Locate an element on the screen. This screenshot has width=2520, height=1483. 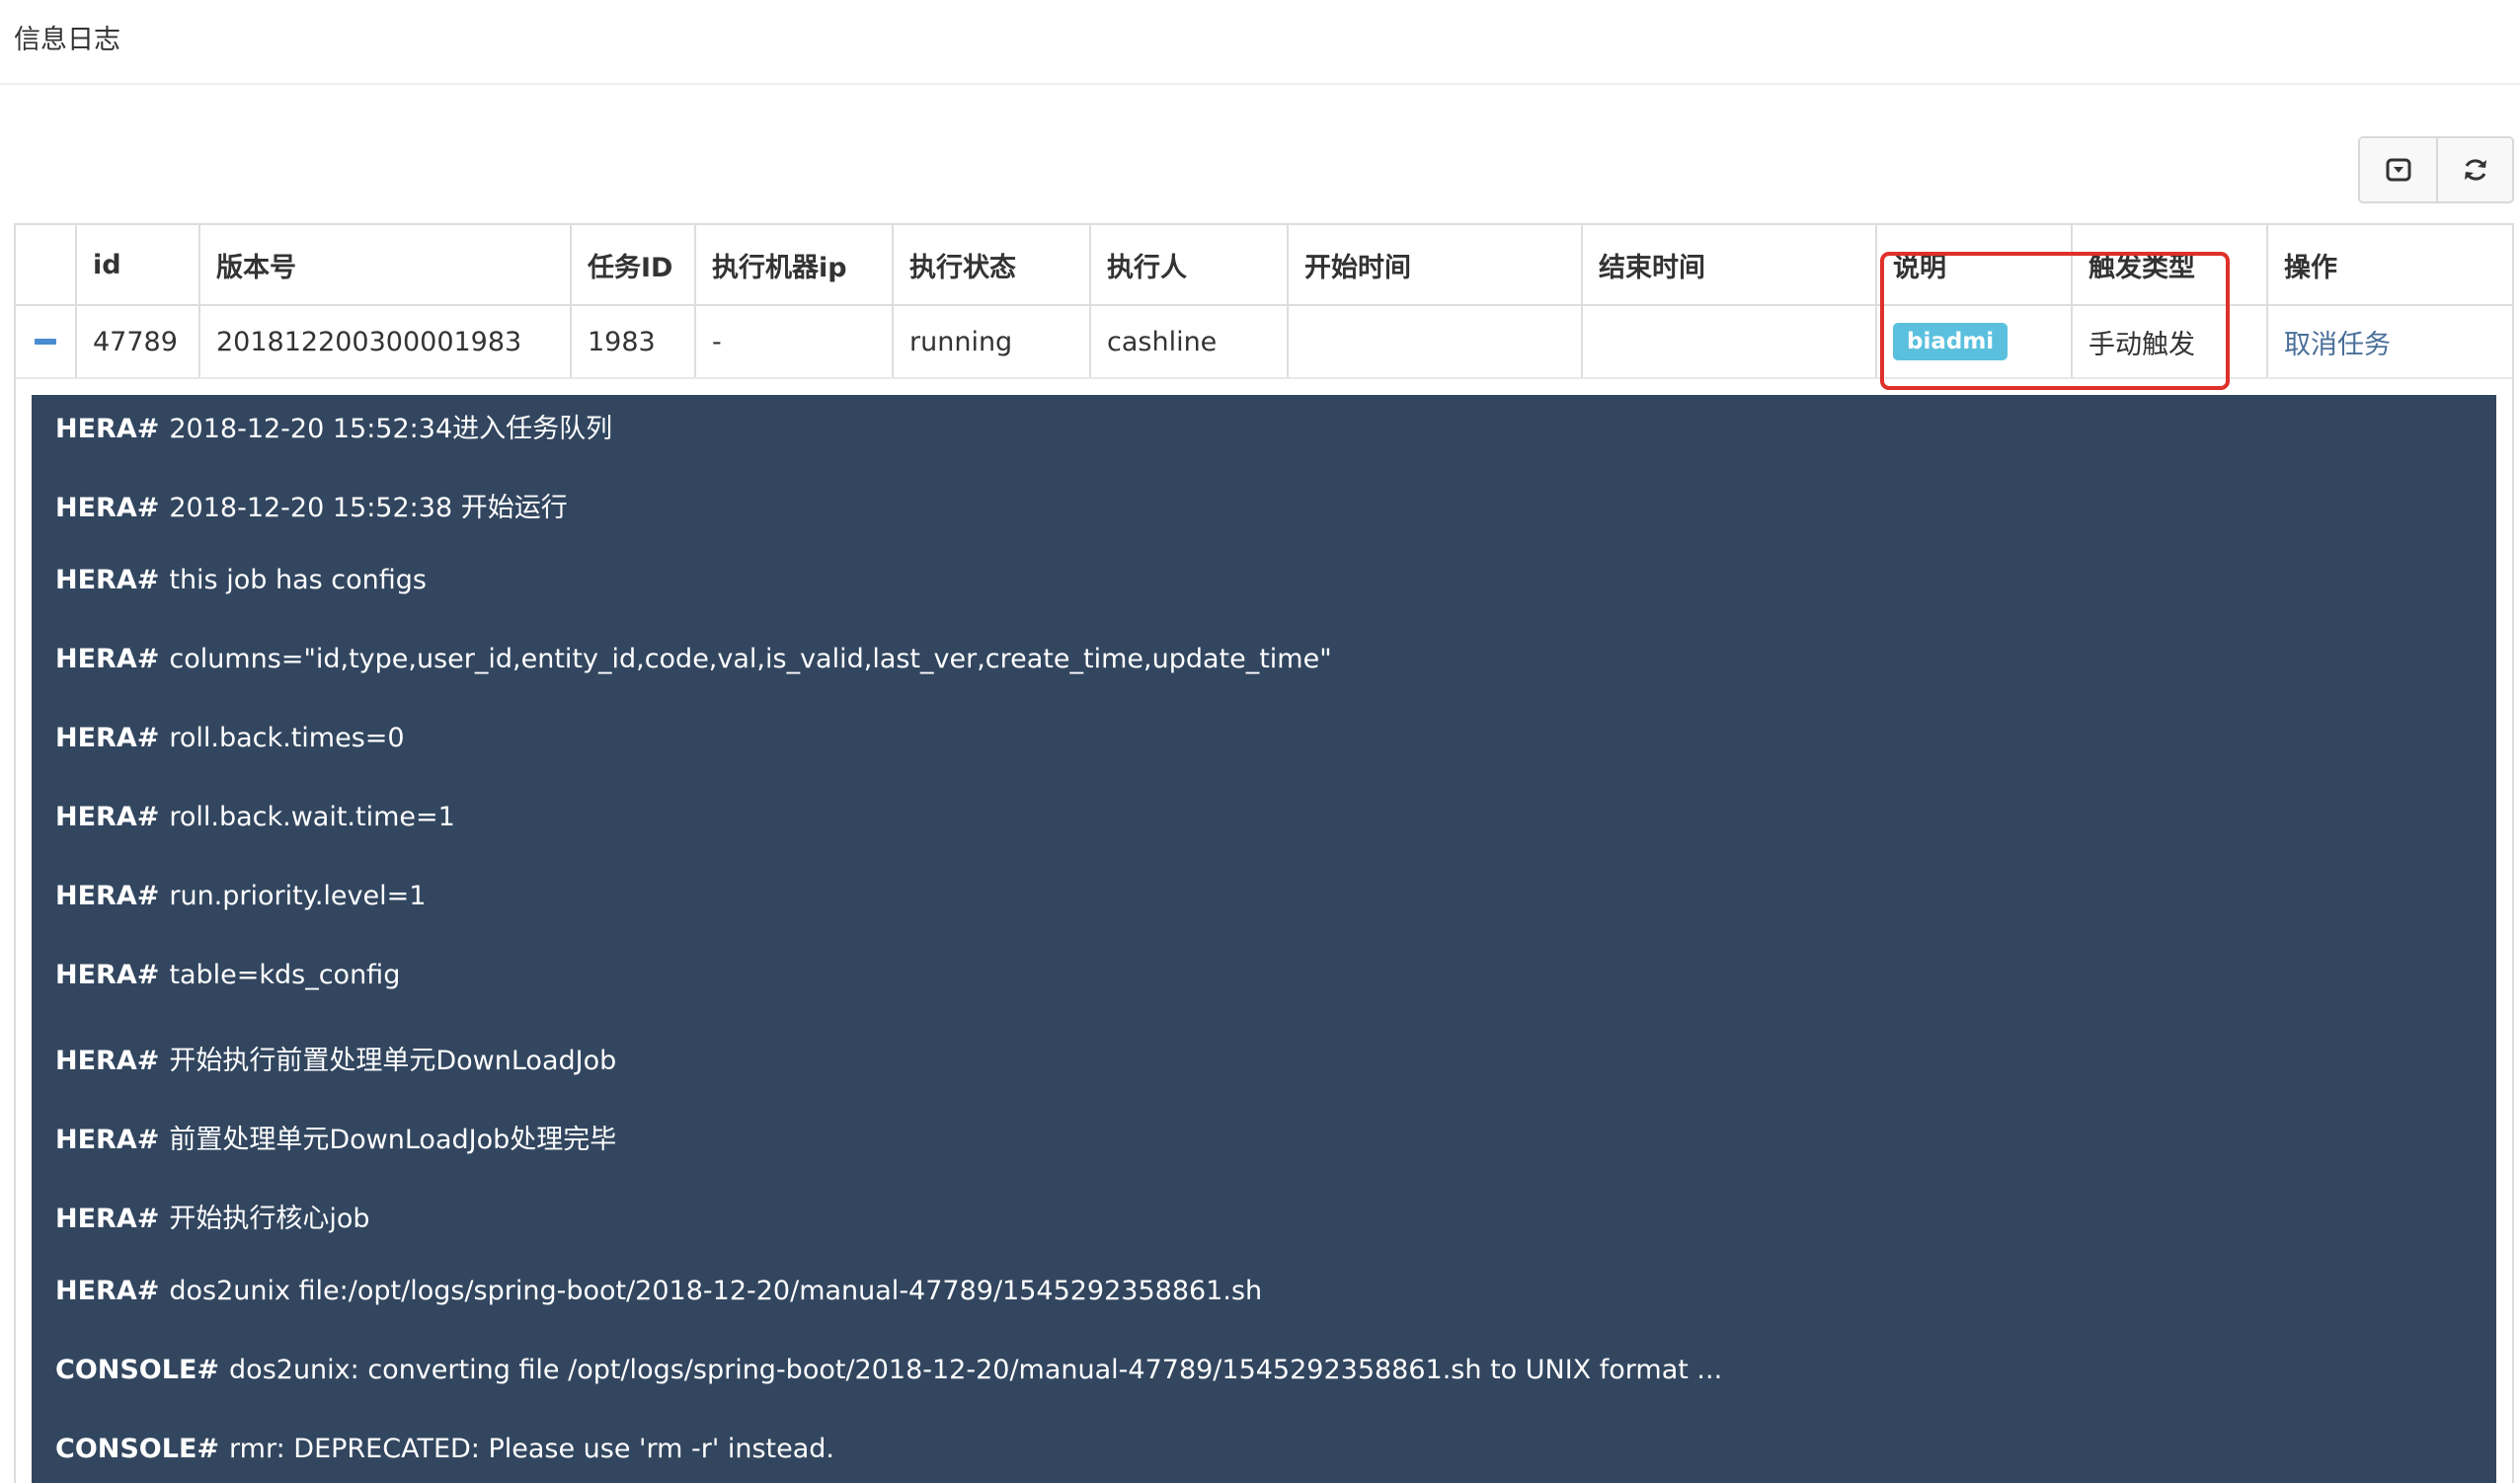
header-description: 说明 is located at coordinates (1975, 264).